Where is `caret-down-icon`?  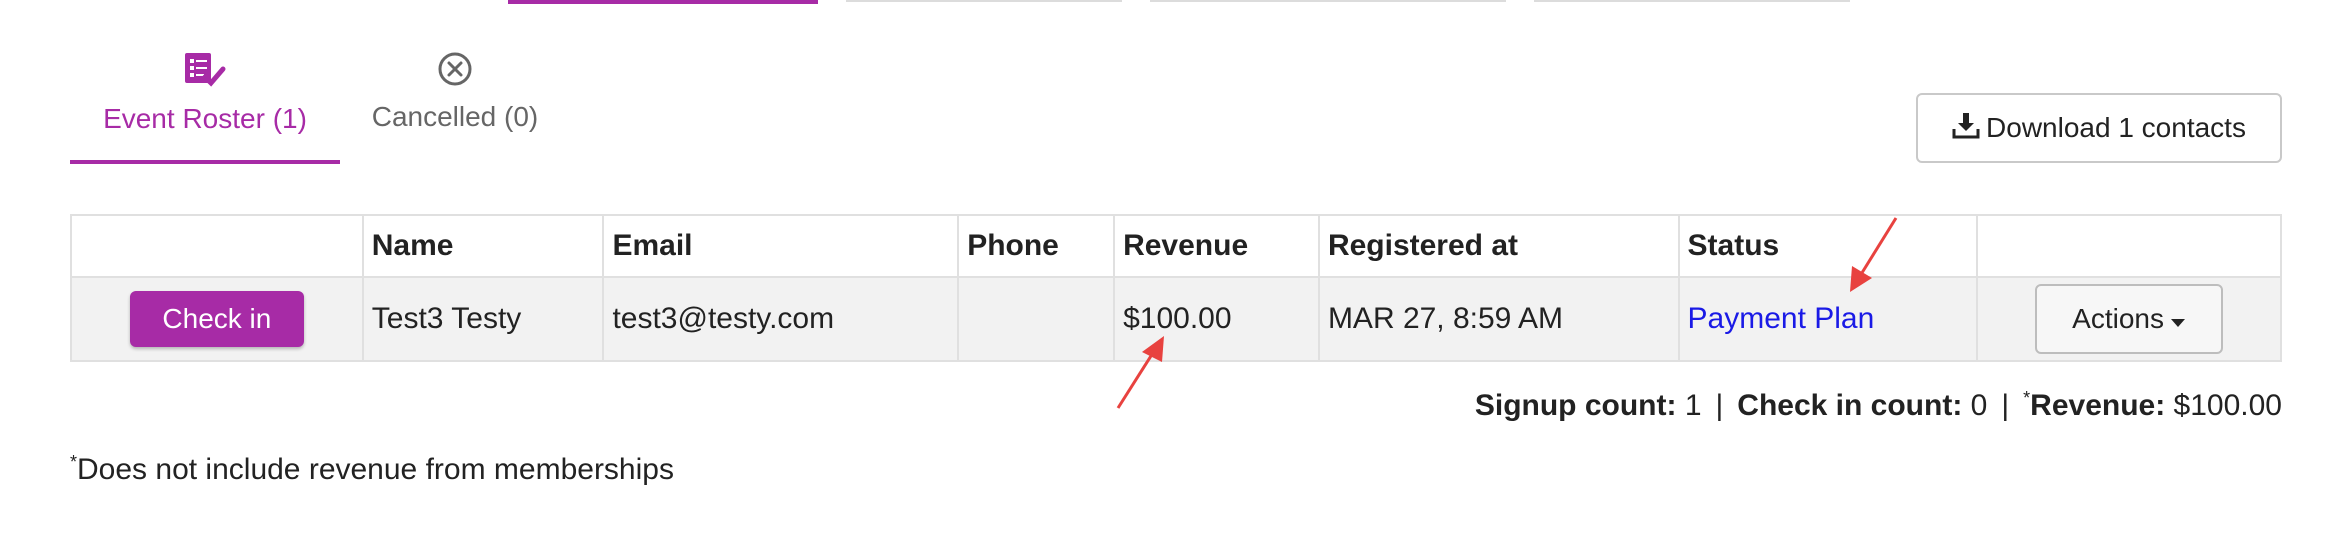
caret-down-icon is located at coordinates (2178, 319).